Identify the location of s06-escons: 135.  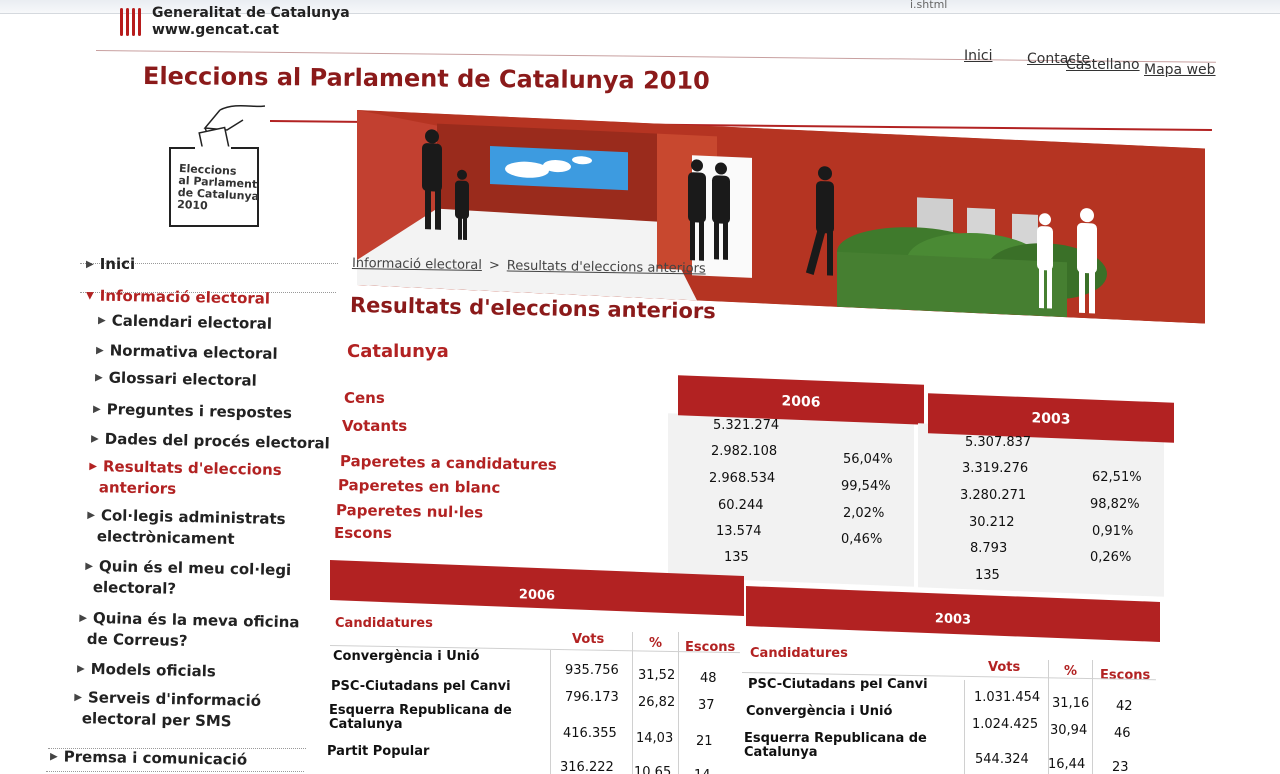
(736, 557).